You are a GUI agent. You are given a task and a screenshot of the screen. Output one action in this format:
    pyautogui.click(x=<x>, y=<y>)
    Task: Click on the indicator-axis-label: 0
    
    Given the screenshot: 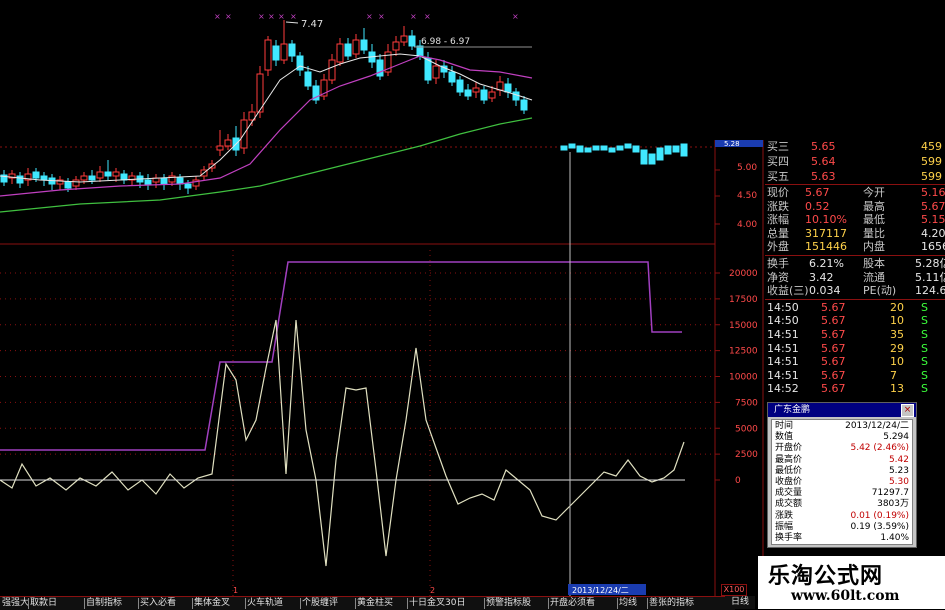 What is the action you would take?
    pyautogui.click(x=738, y=481)
    